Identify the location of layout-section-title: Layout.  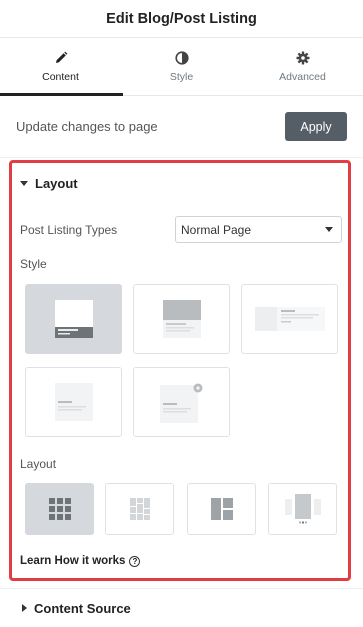
(56, 183).